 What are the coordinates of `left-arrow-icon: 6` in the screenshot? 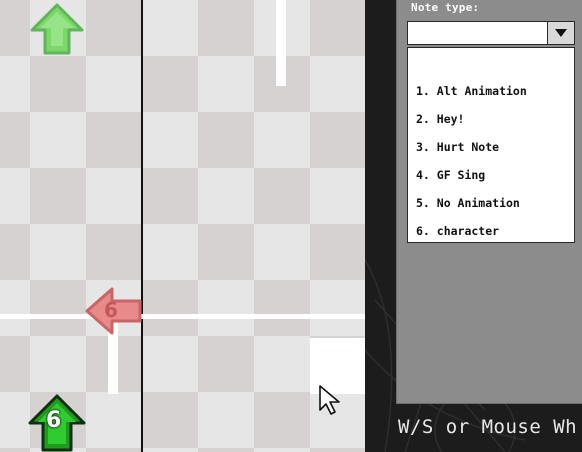 It's located at (114, 311).